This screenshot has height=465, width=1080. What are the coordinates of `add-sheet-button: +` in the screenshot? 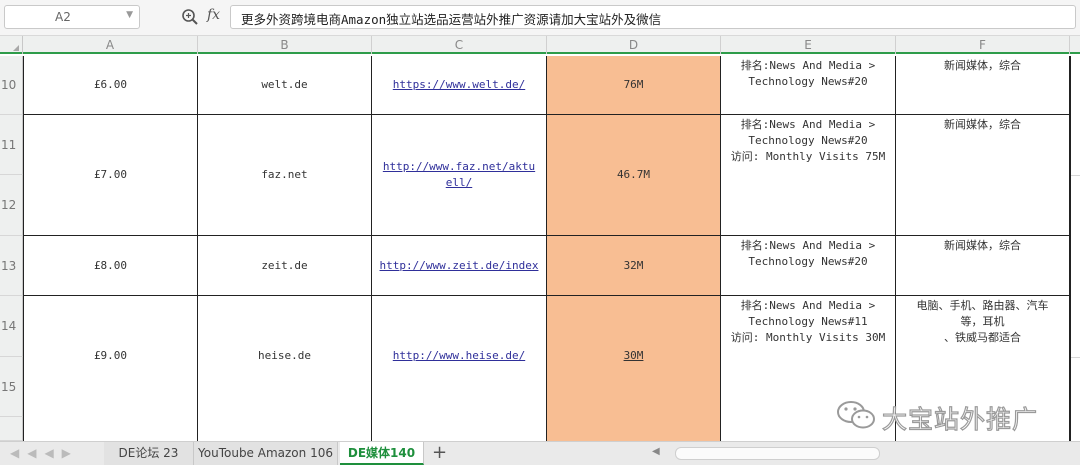 It's located at (439, 453).